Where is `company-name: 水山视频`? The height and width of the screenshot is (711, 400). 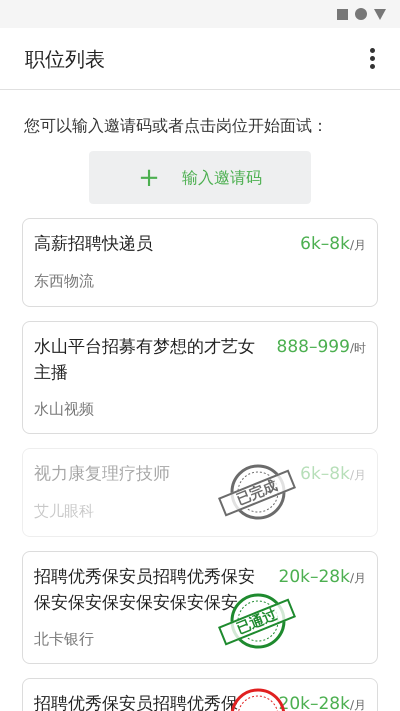 company-name: 水山视频 is located at coordinates (64, 409).